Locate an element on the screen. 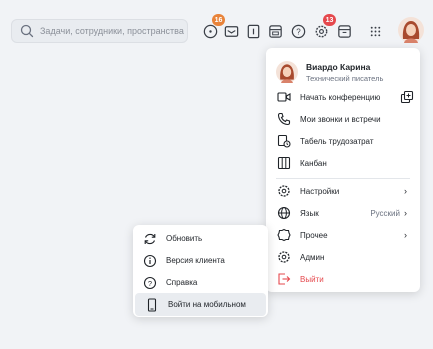 The image size is (433, 349). apps-button is located at coordinates (375, 31).